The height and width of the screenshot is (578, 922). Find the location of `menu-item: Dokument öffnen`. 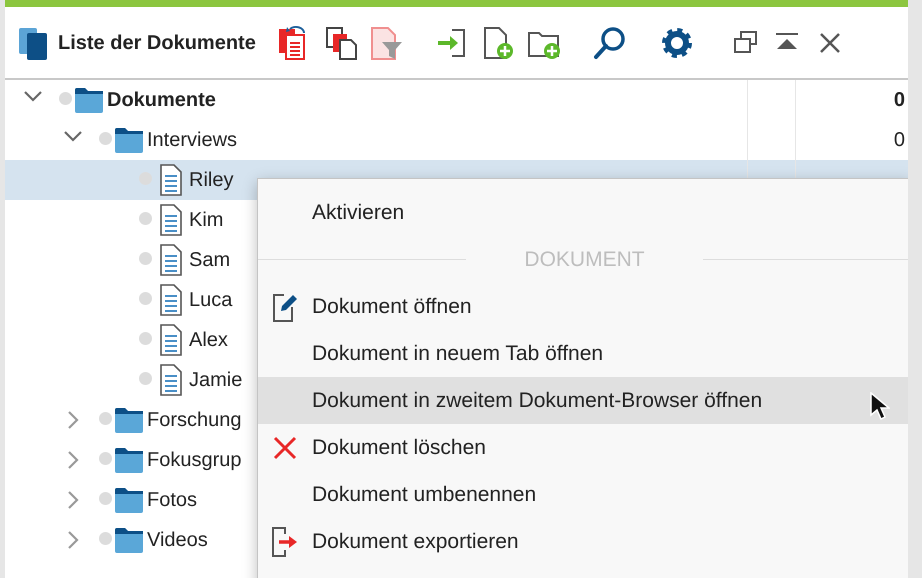

menu-item: Dokument öffnen is located at coordinates (583, 306).